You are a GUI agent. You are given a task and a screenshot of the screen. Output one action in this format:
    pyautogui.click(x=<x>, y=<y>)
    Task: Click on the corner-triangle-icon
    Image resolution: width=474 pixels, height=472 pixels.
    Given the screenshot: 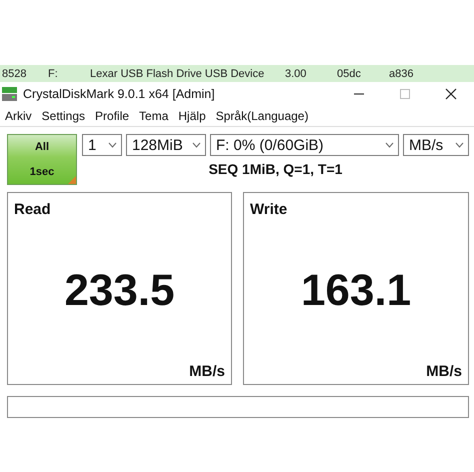 What is the action you would take?
    pyautogui.click(x=72, y=180)
    